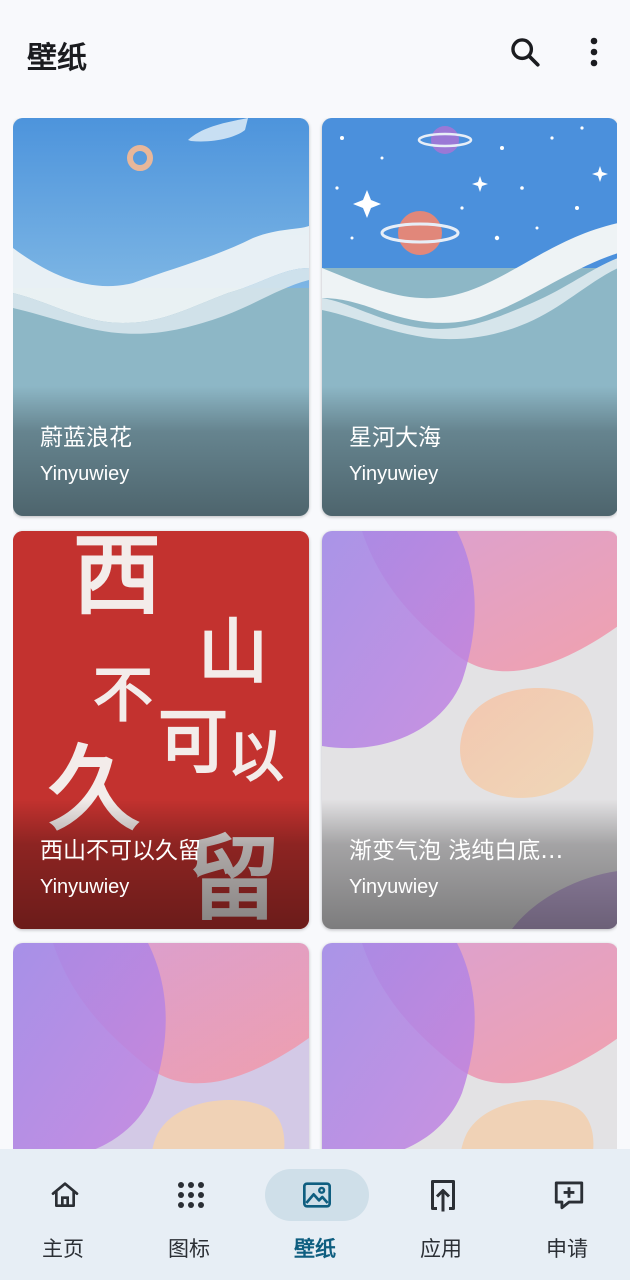  I want to click on more-vert-icon, so click(594, 52).